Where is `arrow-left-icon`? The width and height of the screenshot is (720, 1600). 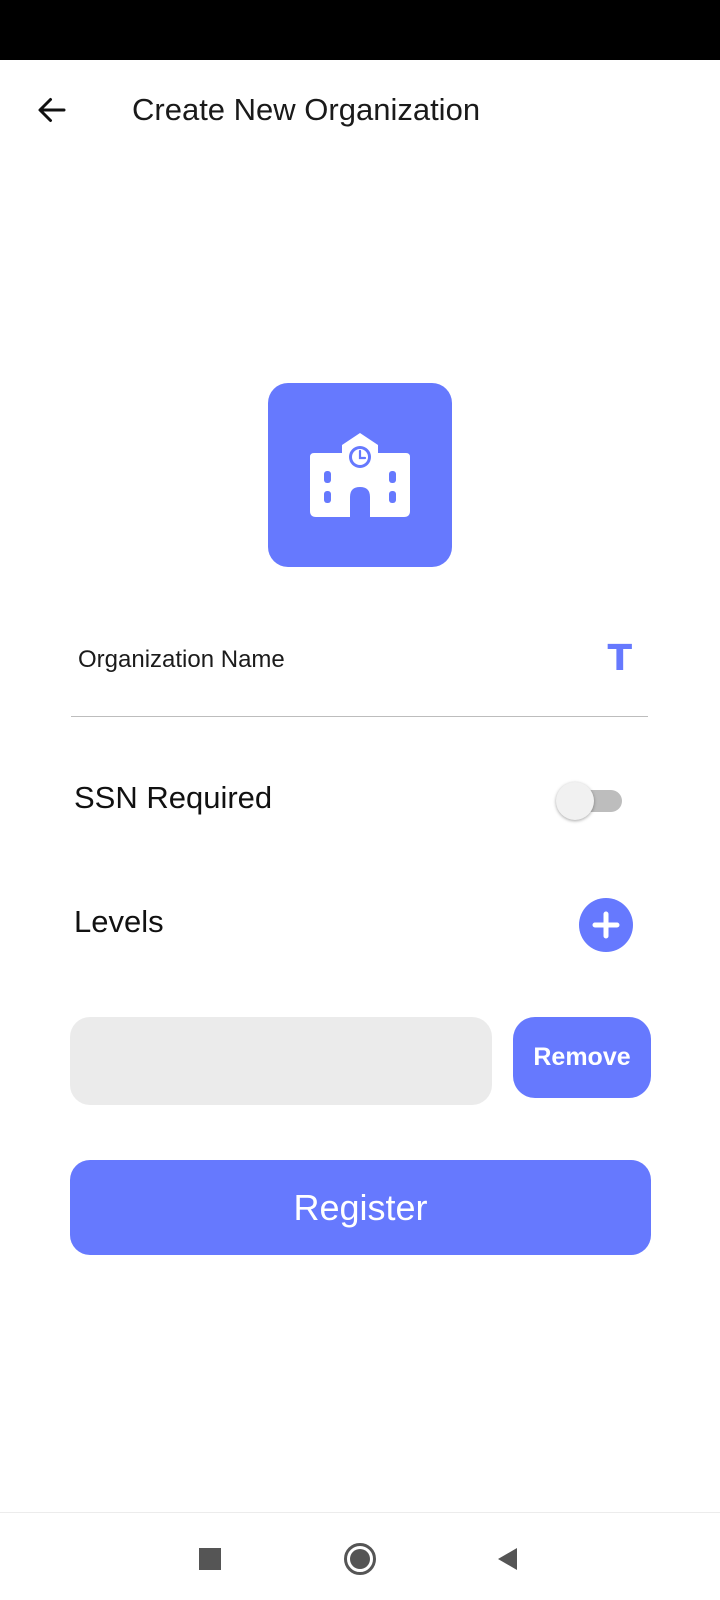 arrow-left-icon is located at coordinates (52, 110).